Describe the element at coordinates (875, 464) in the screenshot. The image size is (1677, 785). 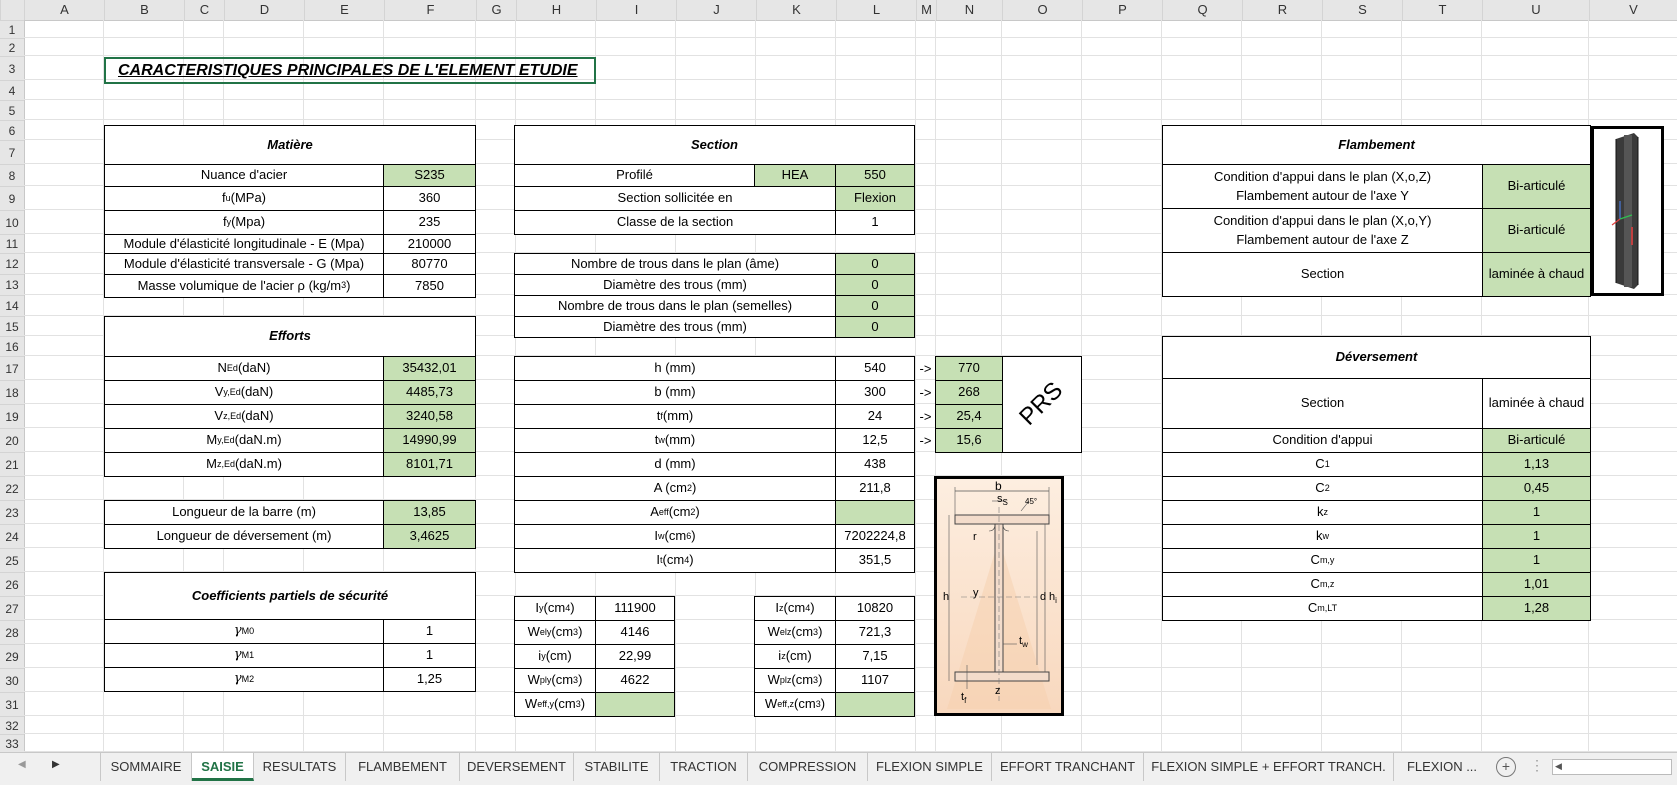
I see `d-value: 438` at that location.